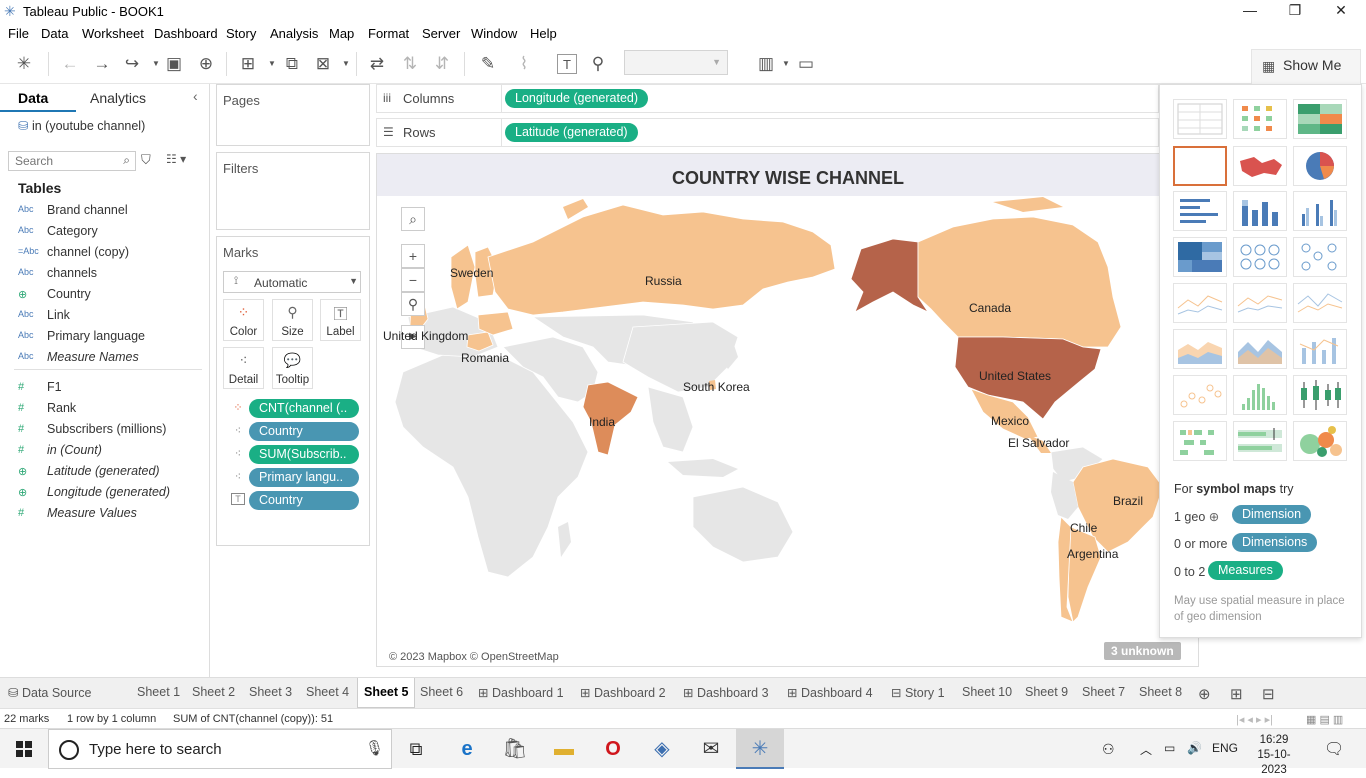 The height and width of the screenshot is (778, 1366). What do you see at coordinates (1334, 749) in the screenshot?
I see `notifications-icon: 🗨` at bounding box center [1334, 749].